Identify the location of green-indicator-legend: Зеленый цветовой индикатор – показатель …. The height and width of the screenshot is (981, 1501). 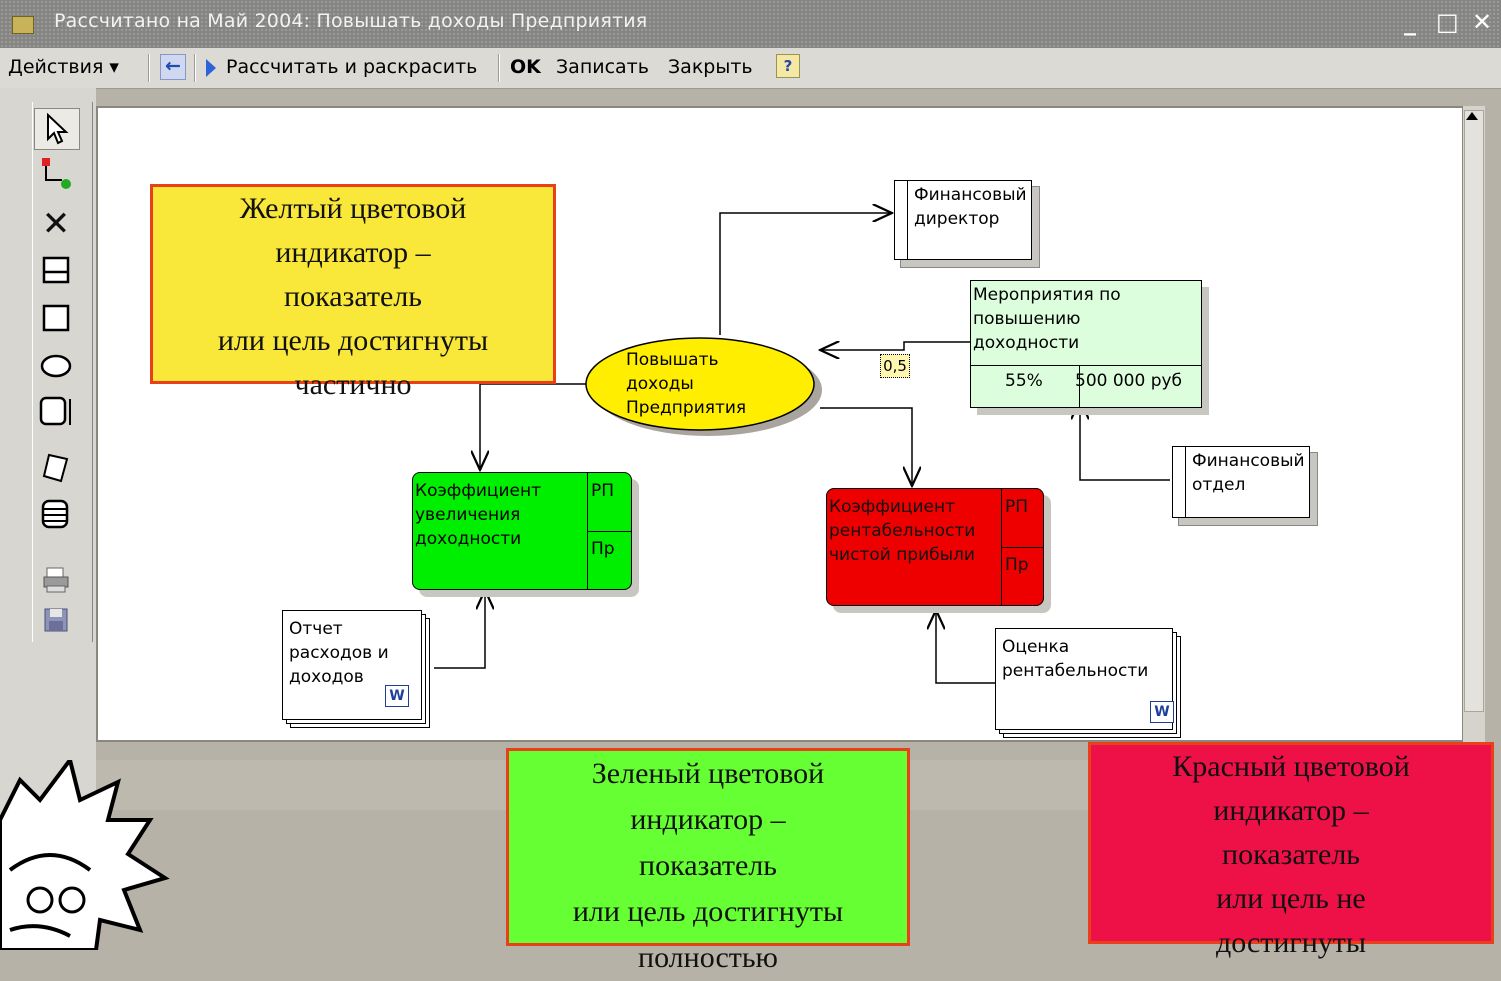
(708, 861).